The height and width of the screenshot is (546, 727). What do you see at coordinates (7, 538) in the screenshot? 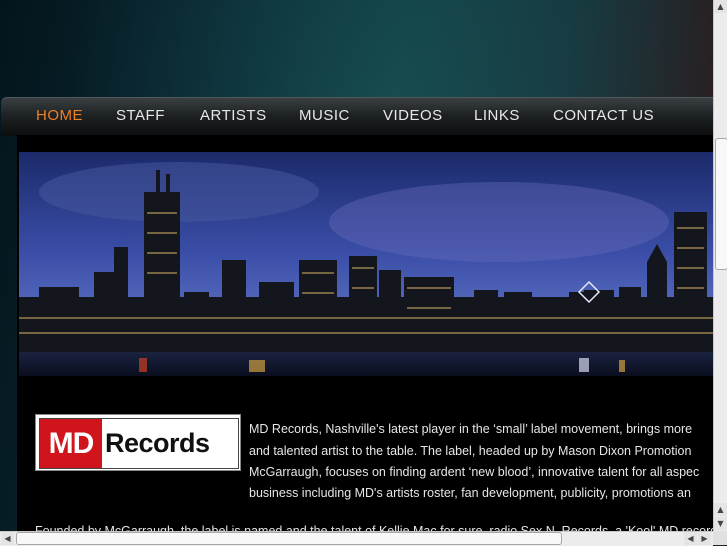
I see `scroll-left-icon: ◀` at bounding box center [7, 538].